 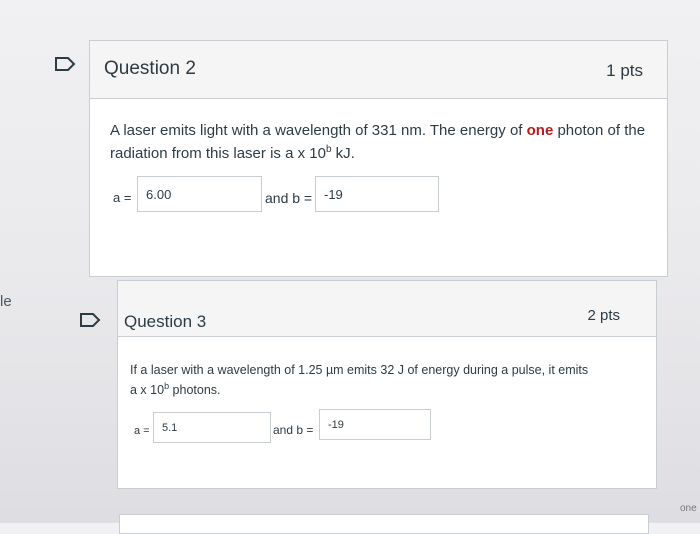 What do you see at coordinates (195, 390) in the screenshot?
I see `question-3-text-line2b: photons.` at bounding box center [195, 390].